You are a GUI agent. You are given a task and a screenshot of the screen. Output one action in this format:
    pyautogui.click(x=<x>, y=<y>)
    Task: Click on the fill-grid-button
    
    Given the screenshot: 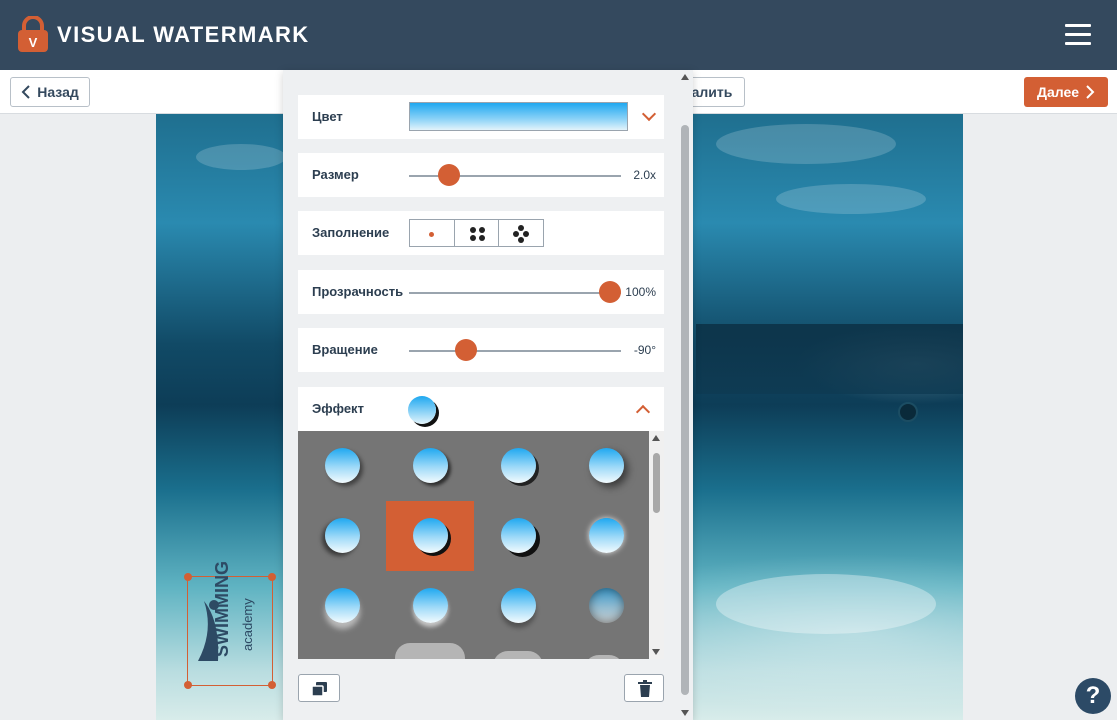 What is the action you would take?
    pyautogui.click(x=477, y=233)
    